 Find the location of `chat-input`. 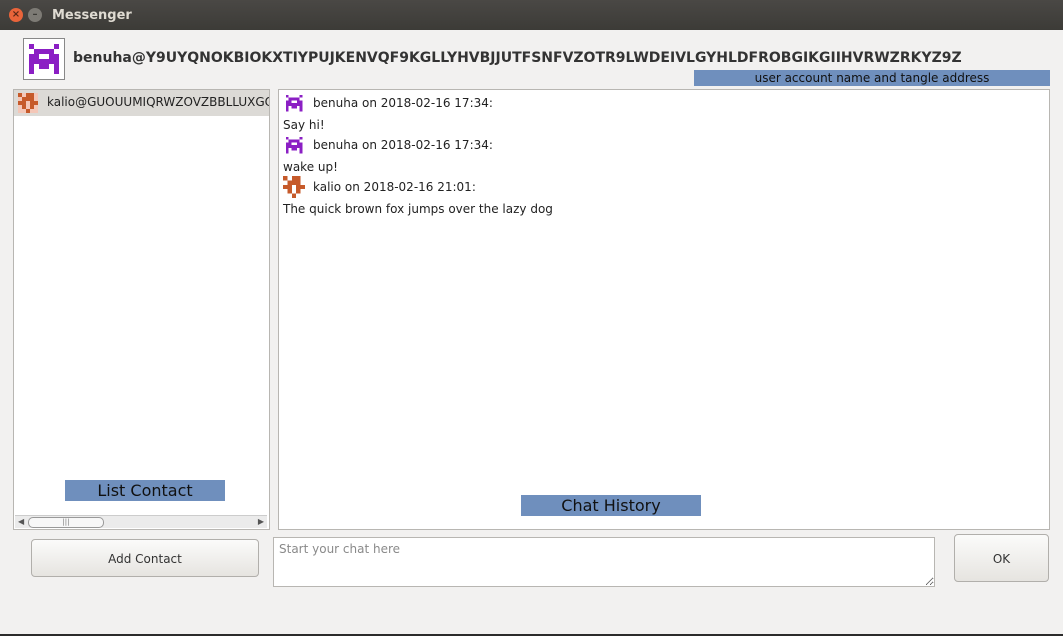

chat-input is located at coordinates (604, 562).